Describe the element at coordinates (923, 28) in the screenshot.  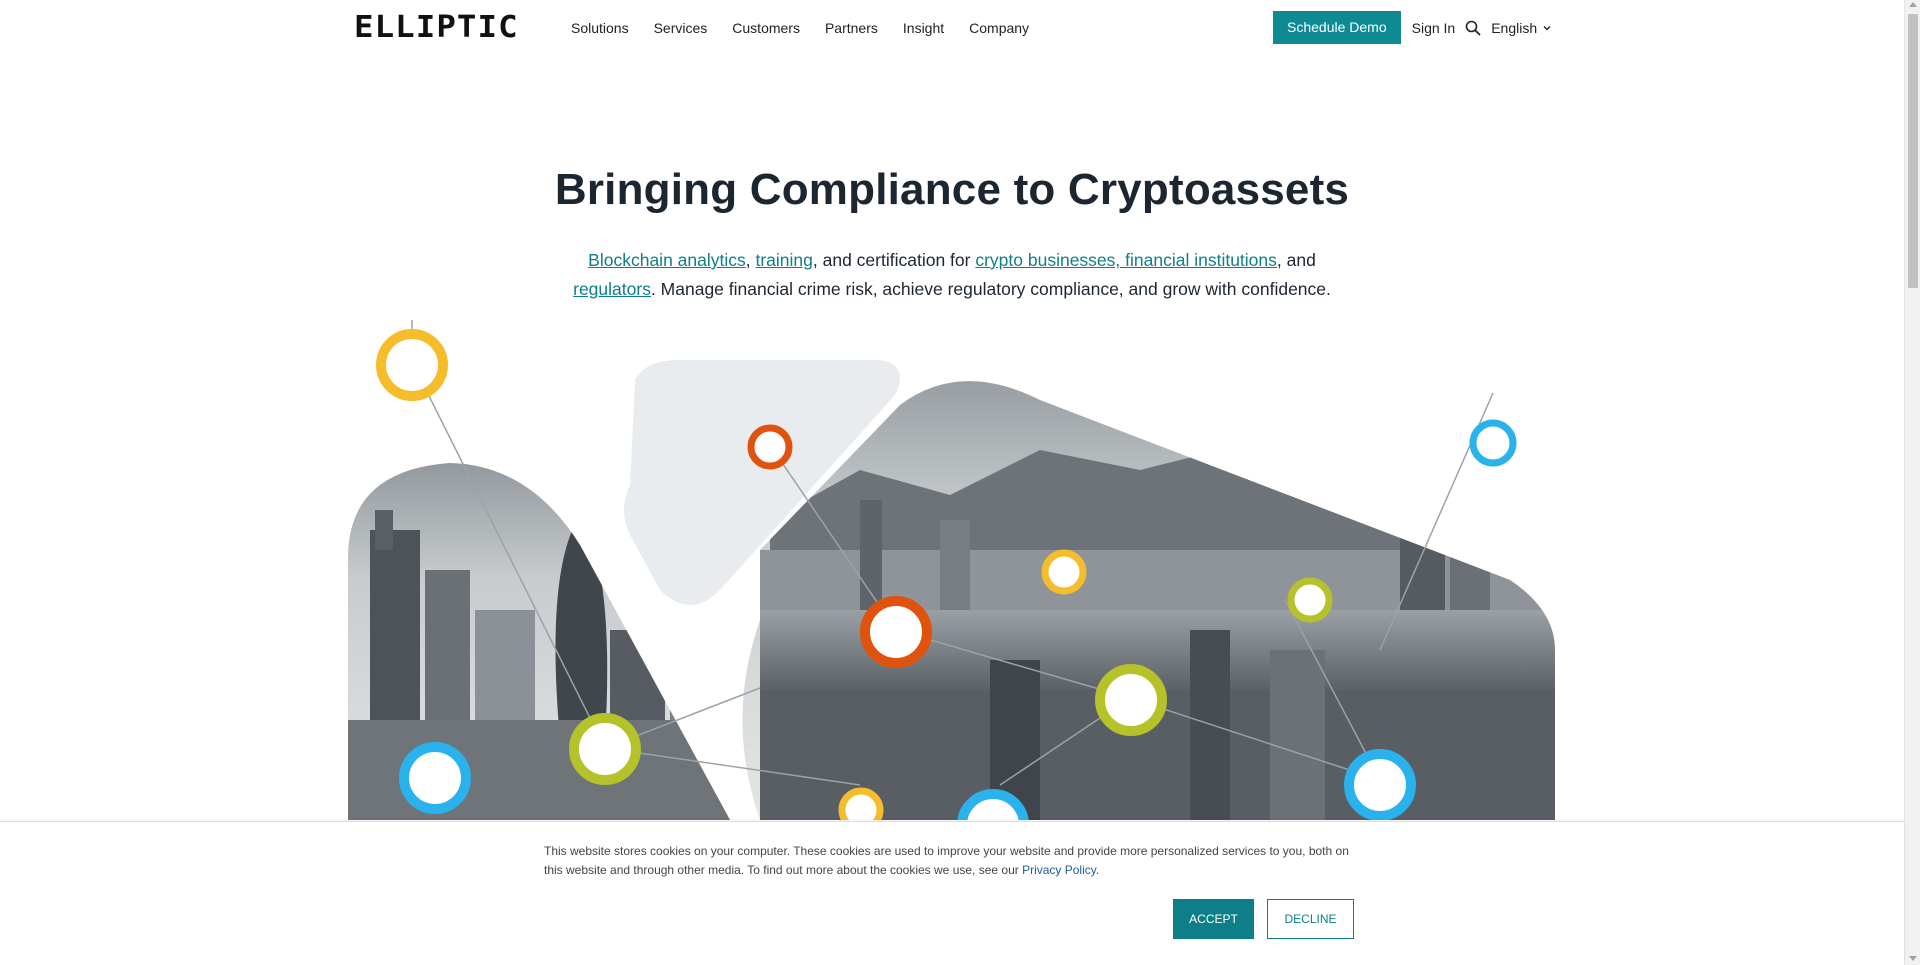
I see `nav-insight: Insight` at that location.